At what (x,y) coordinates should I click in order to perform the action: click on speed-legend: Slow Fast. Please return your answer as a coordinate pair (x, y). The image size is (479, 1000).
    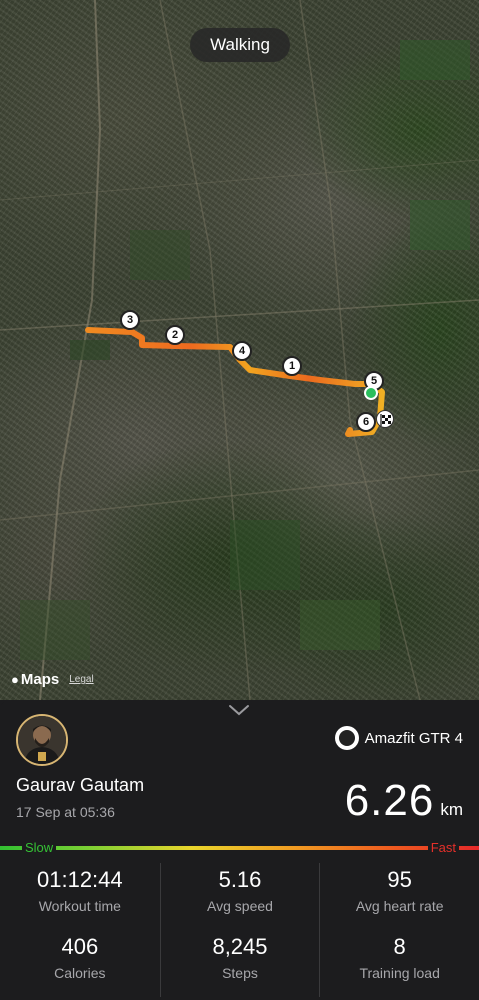
    Looking at the image, I should click on (239, 848).